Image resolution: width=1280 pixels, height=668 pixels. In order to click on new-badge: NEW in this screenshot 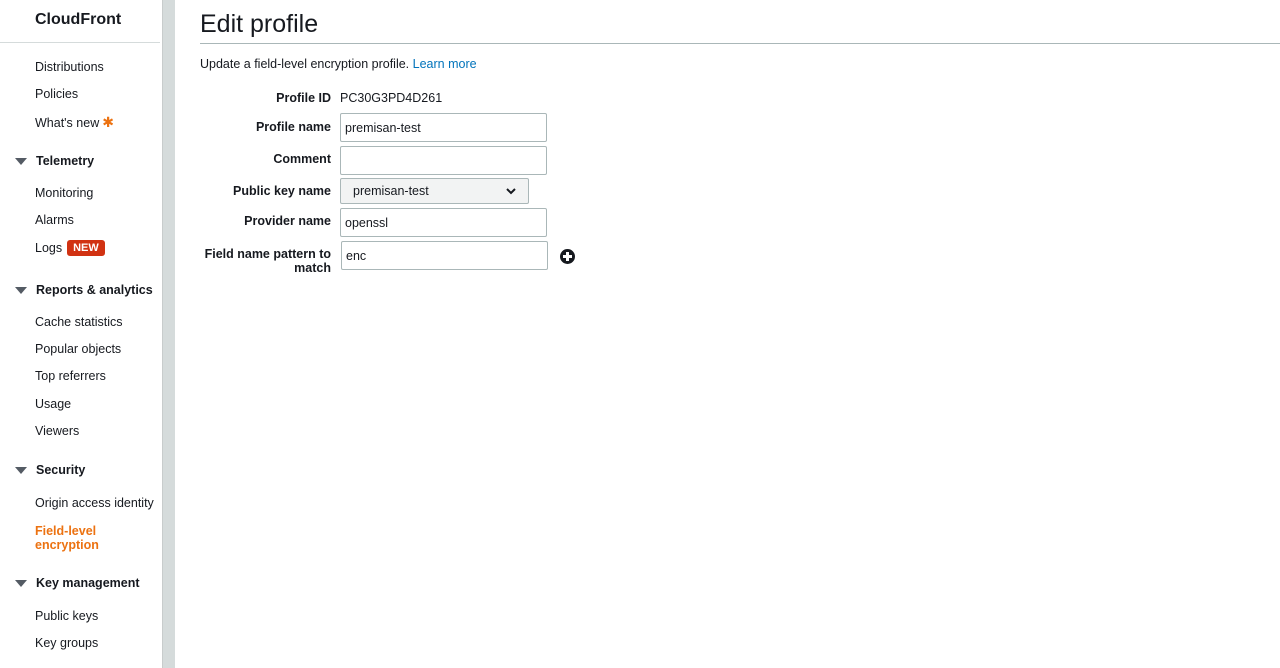, I will do `click(86, 248)`.